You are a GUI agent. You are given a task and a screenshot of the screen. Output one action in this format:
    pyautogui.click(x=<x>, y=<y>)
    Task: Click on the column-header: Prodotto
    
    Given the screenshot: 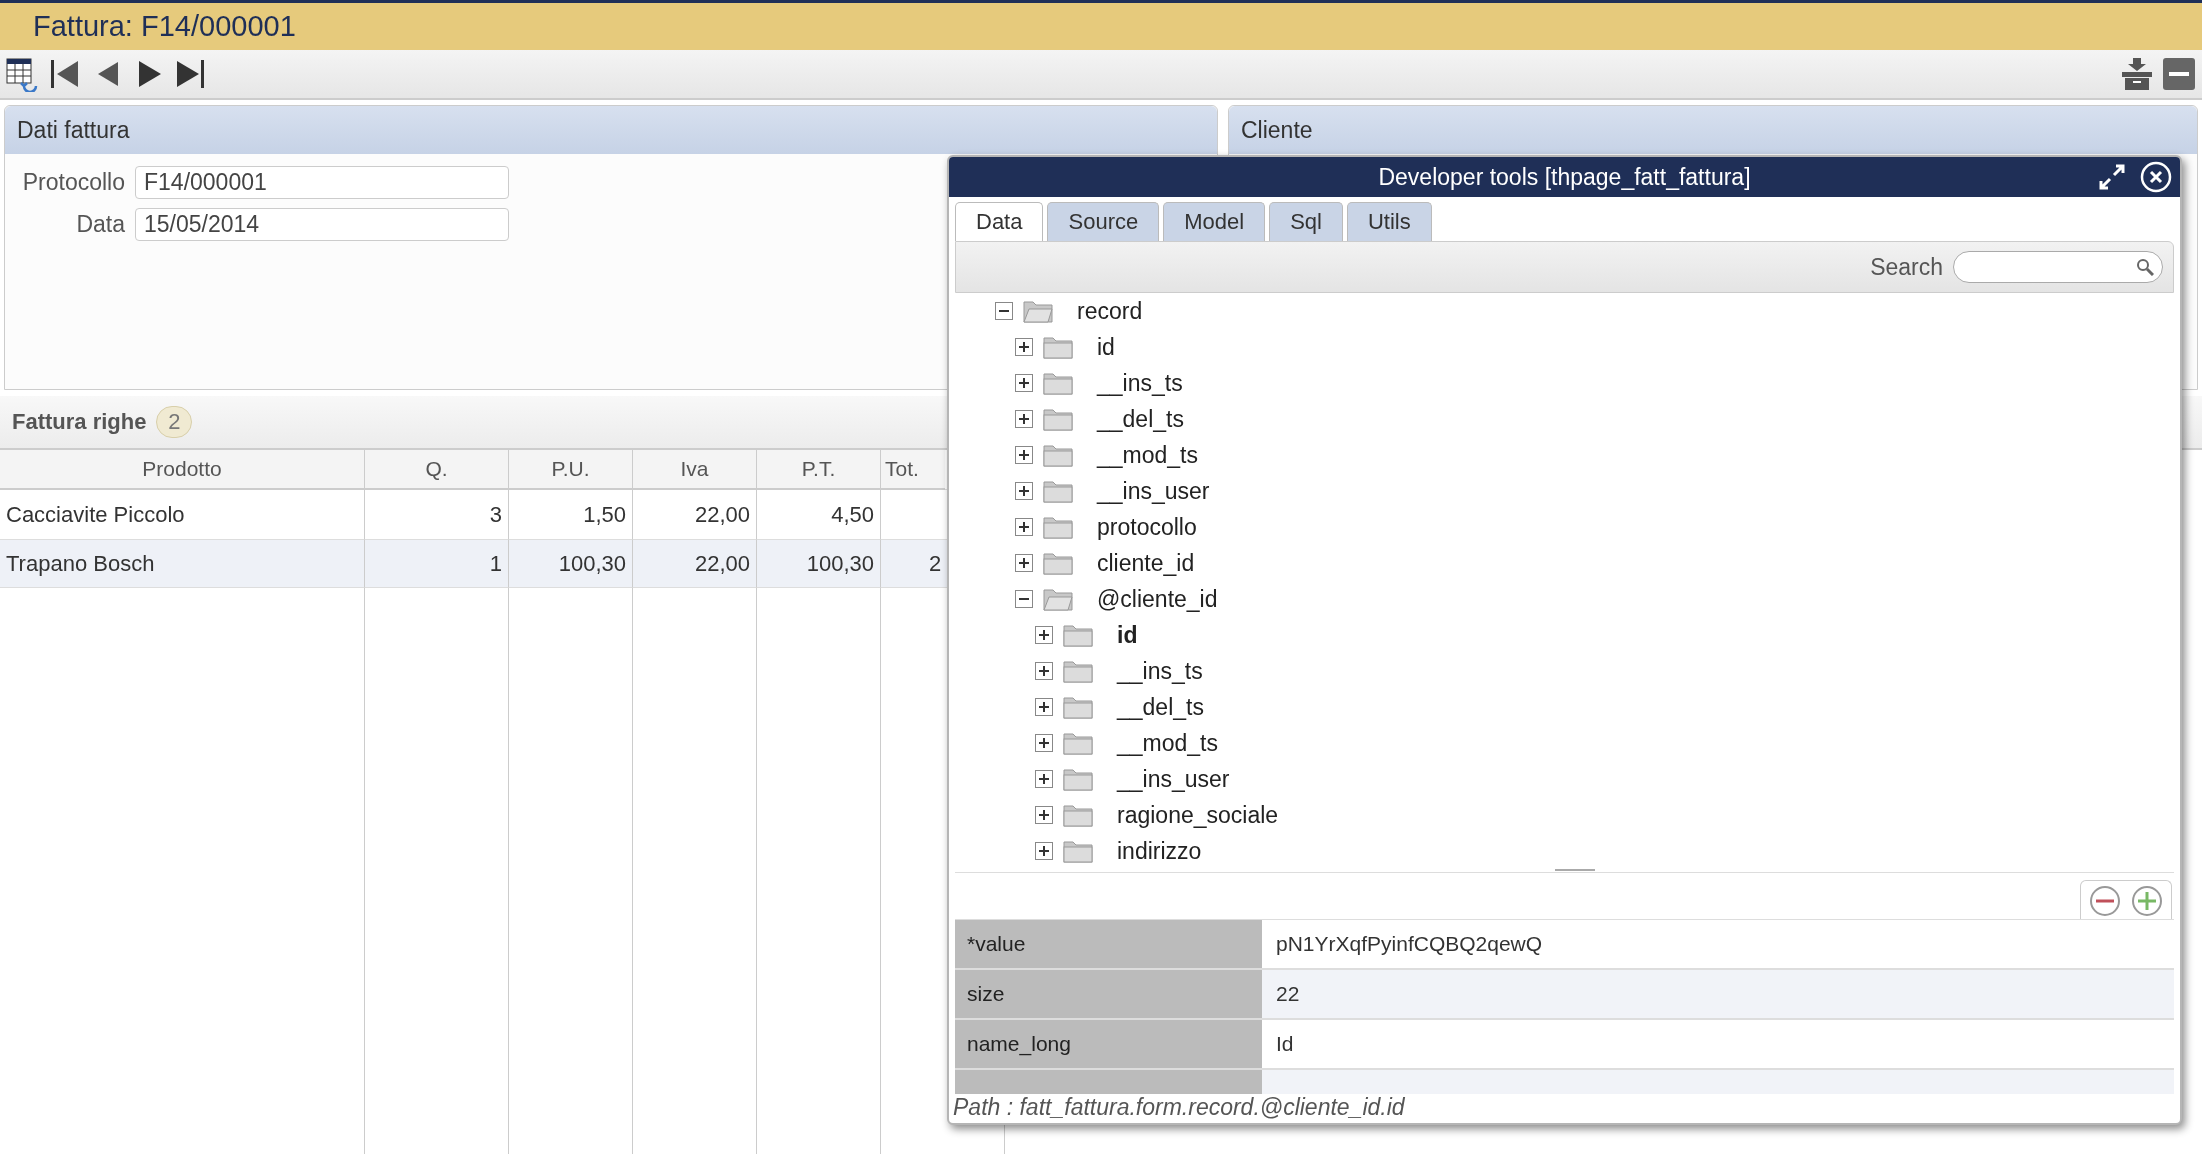 What is the action you would take?
    pyautogui.click(x=182, y=470)
    